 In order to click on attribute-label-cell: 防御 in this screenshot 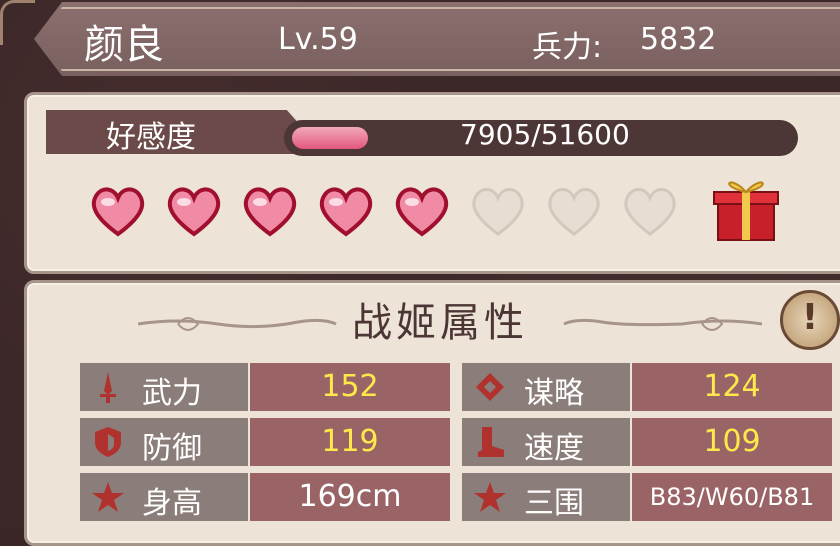, I will do `click(164, 442)`.